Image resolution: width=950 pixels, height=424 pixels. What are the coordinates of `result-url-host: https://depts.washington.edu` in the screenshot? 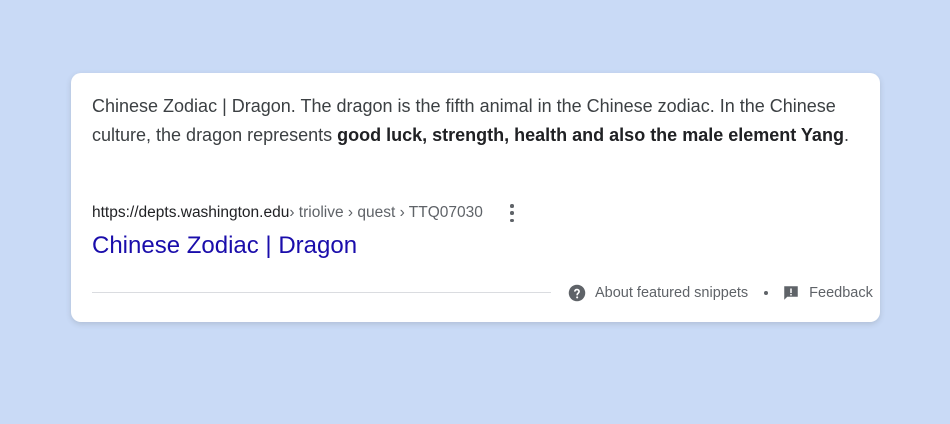 It's located at (191, 212).